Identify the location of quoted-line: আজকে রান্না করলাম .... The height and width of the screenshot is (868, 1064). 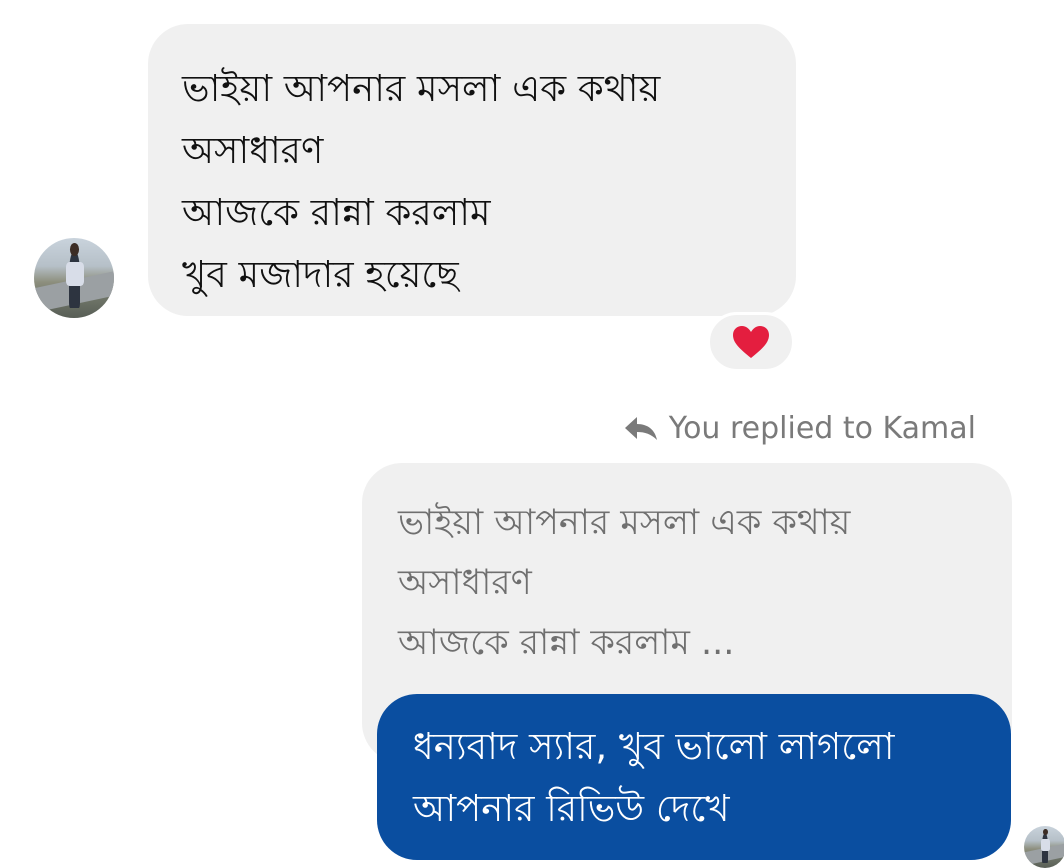
(566, 643).